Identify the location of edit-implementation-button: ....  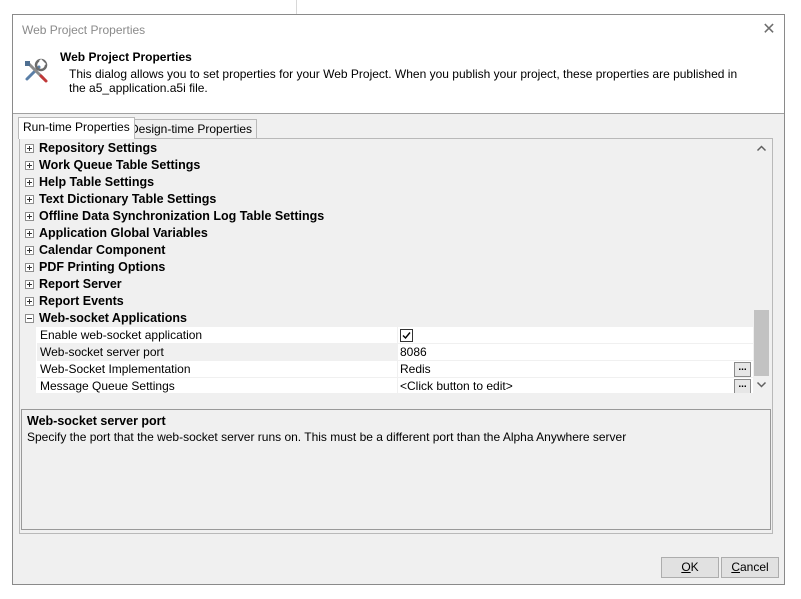
(742, 369).